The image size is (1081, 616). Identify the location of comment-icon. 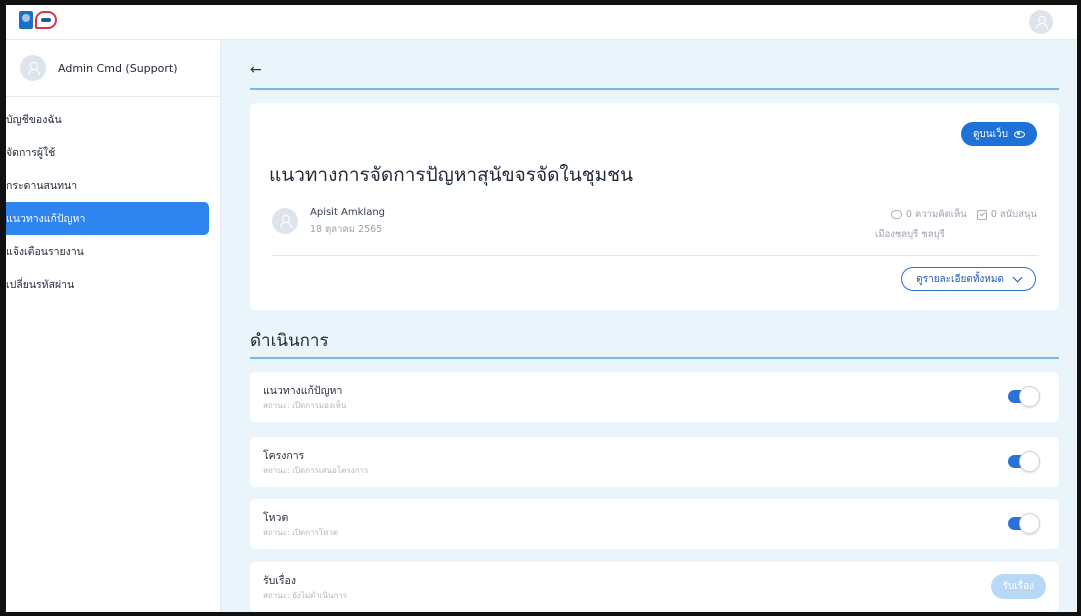
(896, 214).